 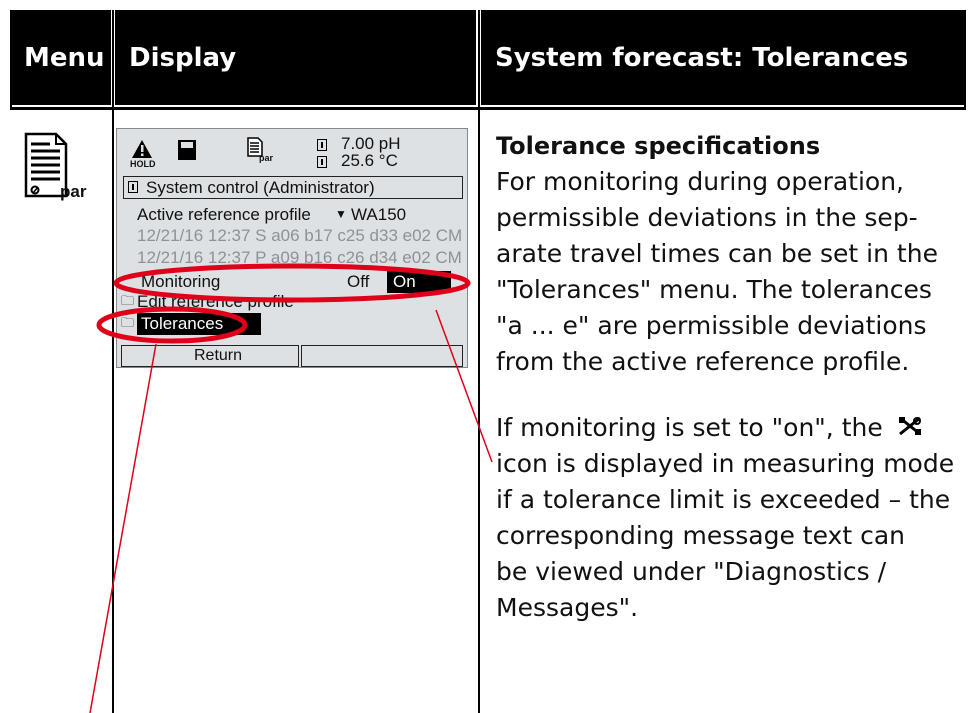 What do you see at coordinates (700, 535) in the screenshot?
I see `content-line: corresponding message text can` at bounding box center [700, 535].